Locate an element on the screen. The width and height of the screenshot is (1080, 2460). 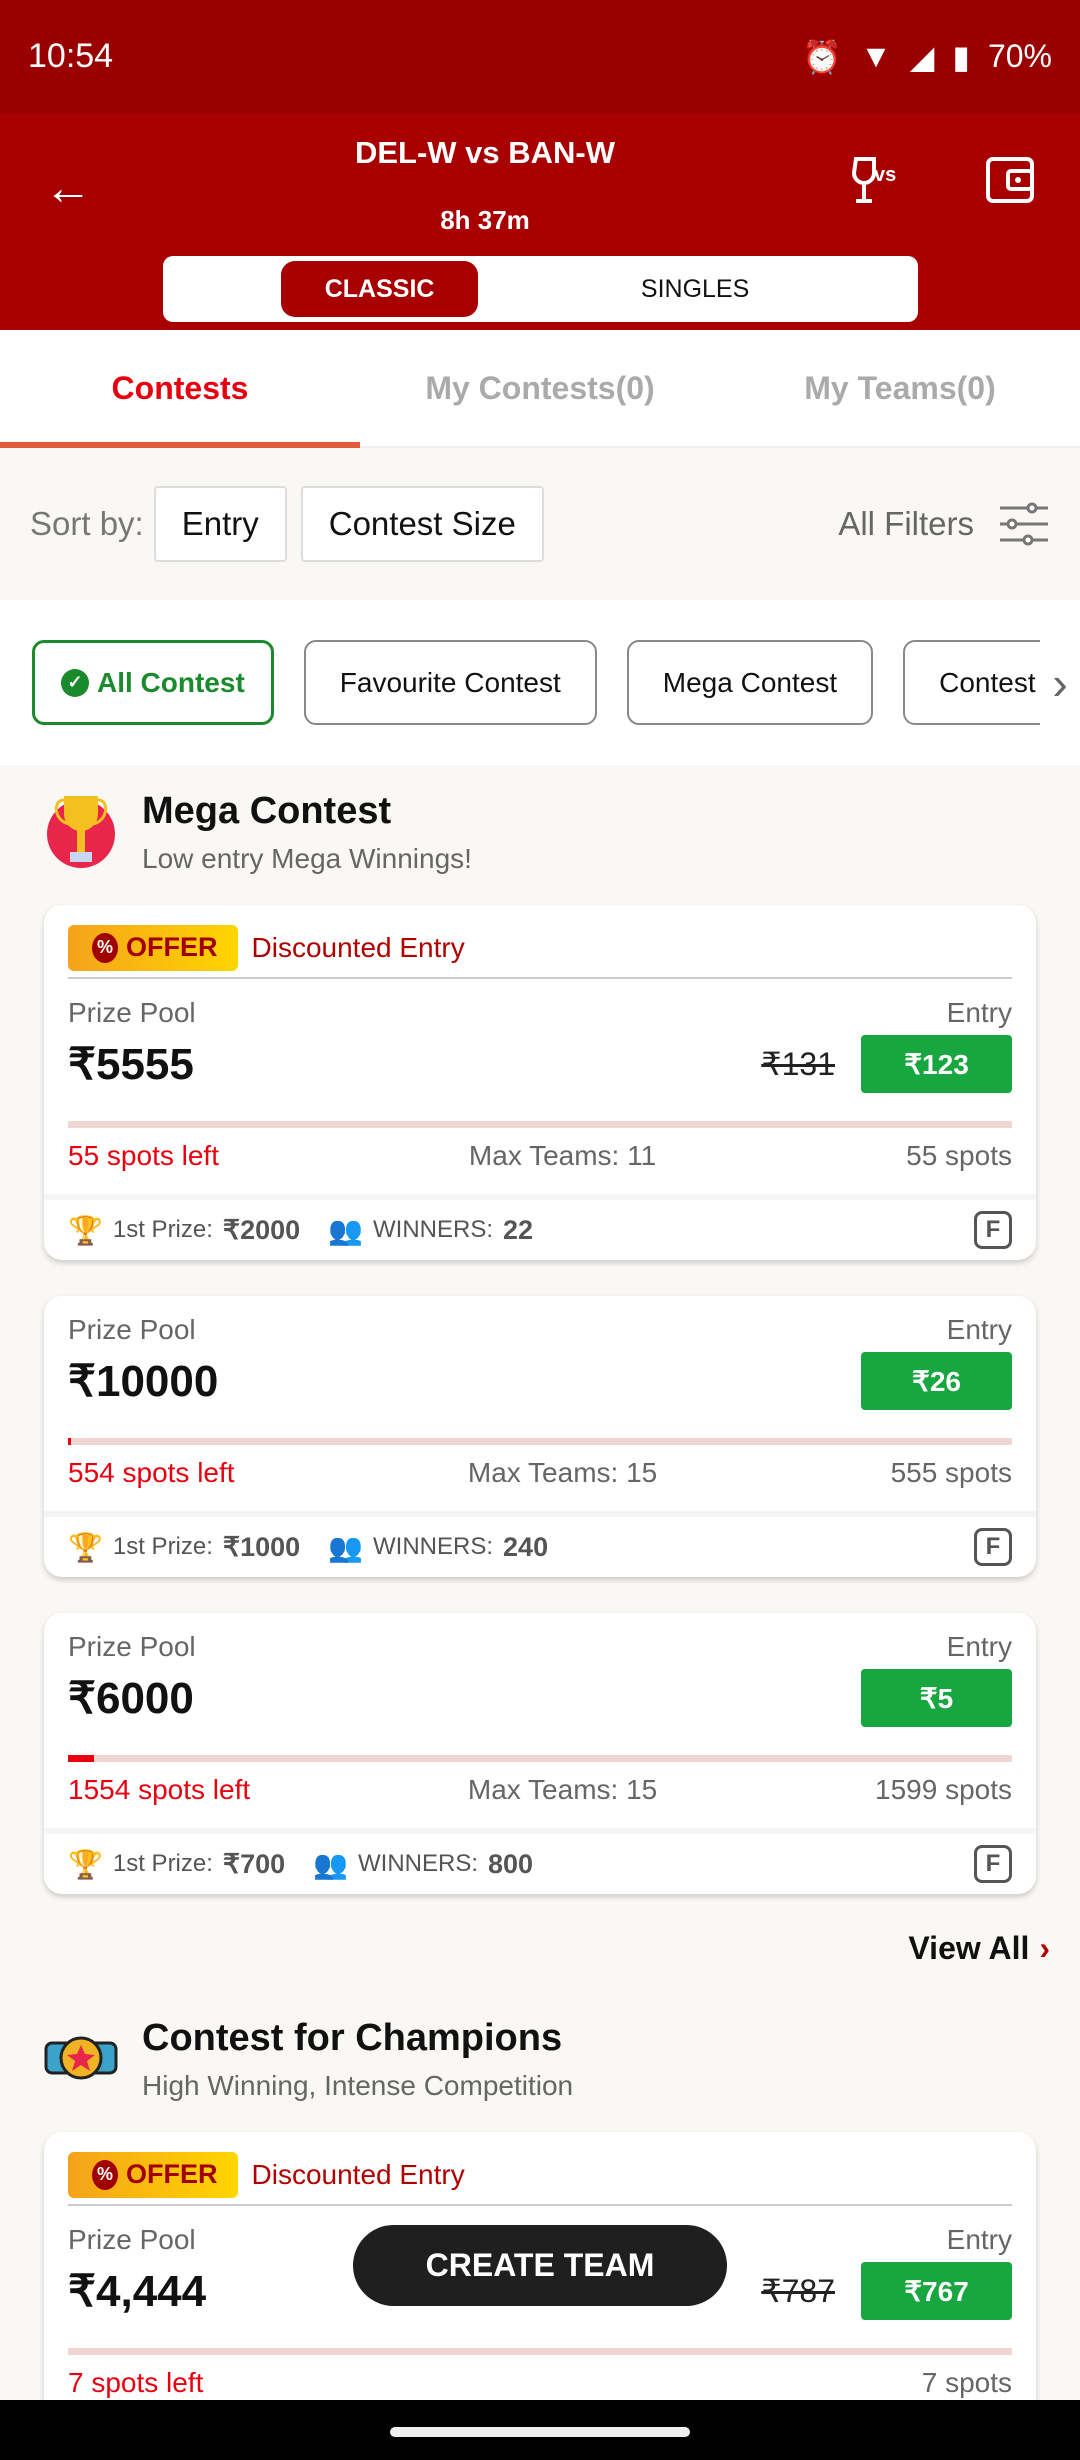
clock: 10:54 is located at coordinates (71, 56).